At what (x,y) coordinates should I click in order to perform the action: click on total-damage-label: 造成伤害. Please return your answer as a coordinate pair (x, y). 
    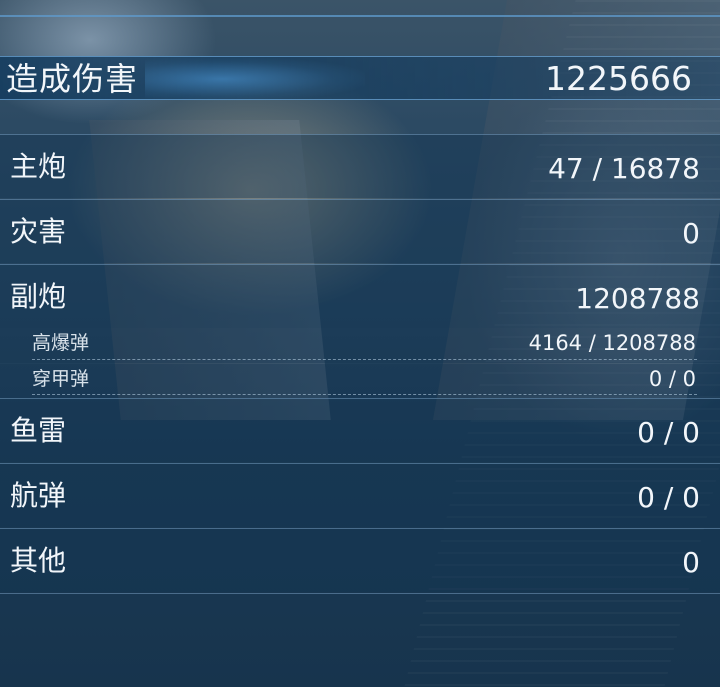
    Looking at the image, I should click on (72, 79).